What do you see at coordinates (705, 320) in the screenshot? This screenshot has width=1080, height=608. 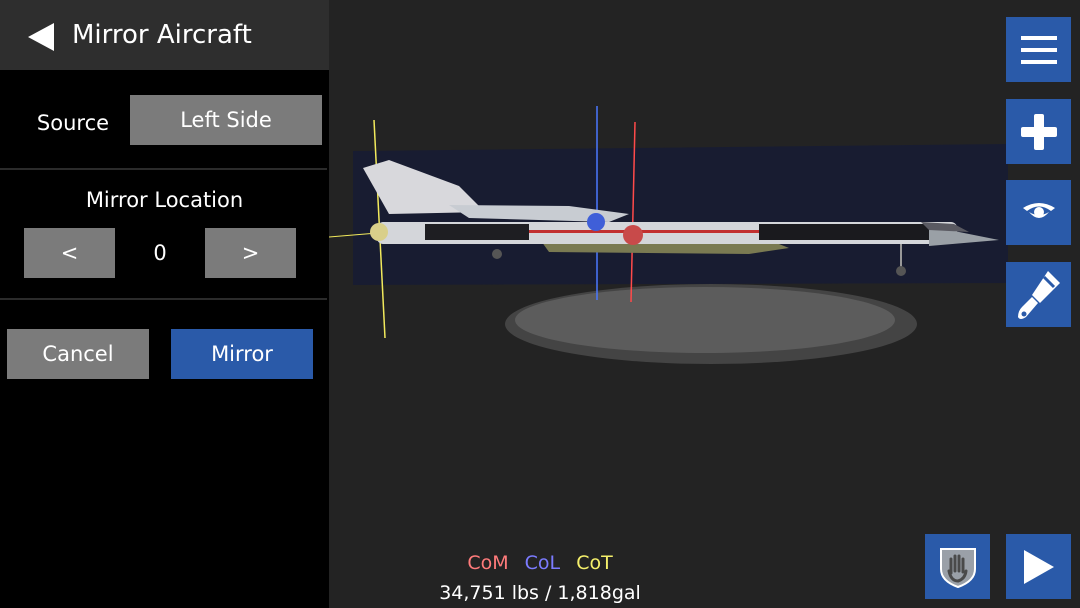 I see `ground-shadow` at bounding box center [705, 320].